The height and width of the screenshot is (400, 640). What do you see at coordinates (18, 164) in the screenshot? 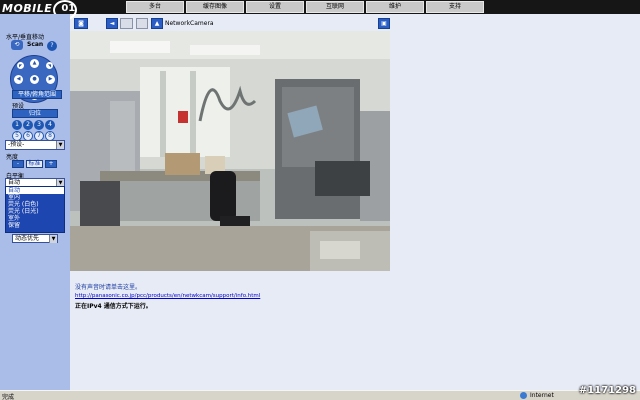
I see `brightness-minus-button: -` at bounding box center [18, 164].